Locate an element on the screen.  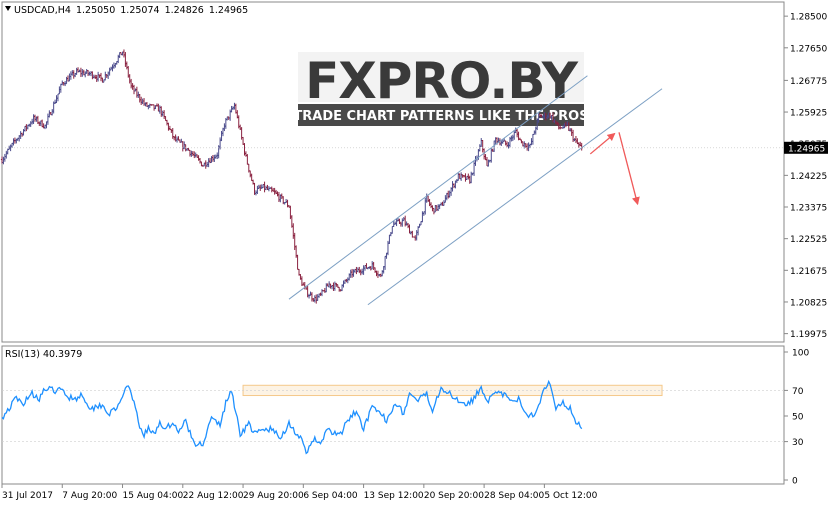
symbol-header: USDCAD,H4 1.25050 1.25074 1.24826 1.24965 is located at coordinates (131, 10).